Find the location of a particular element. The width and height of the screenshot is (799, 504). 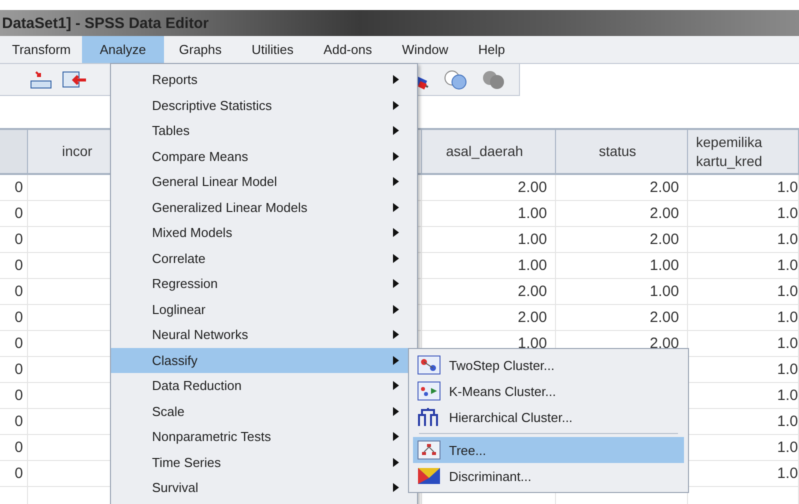

menu-item: Loglinear is located at coordinates (264, 309).